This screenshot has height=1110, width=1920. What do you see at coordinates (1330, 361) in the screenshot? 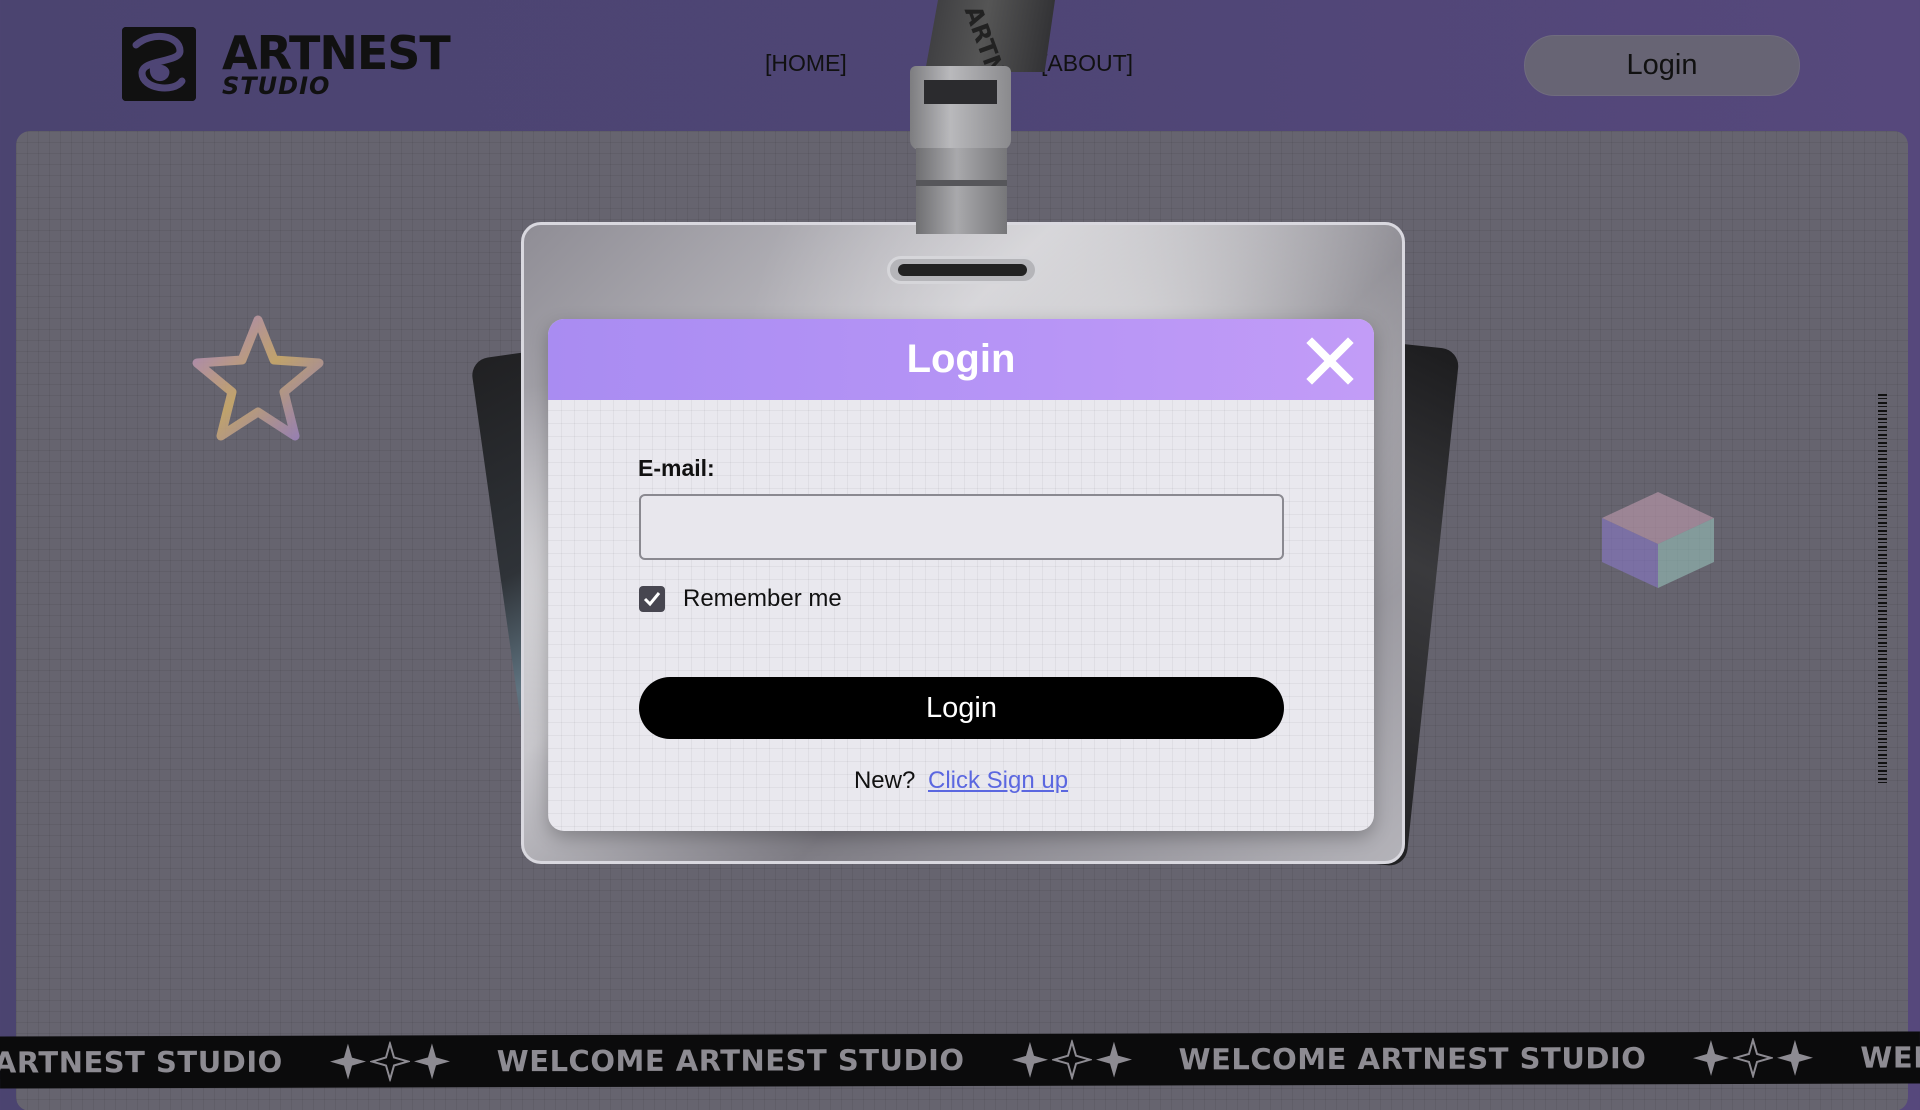
I see `close-icon` at bounding box center [1330, 361].